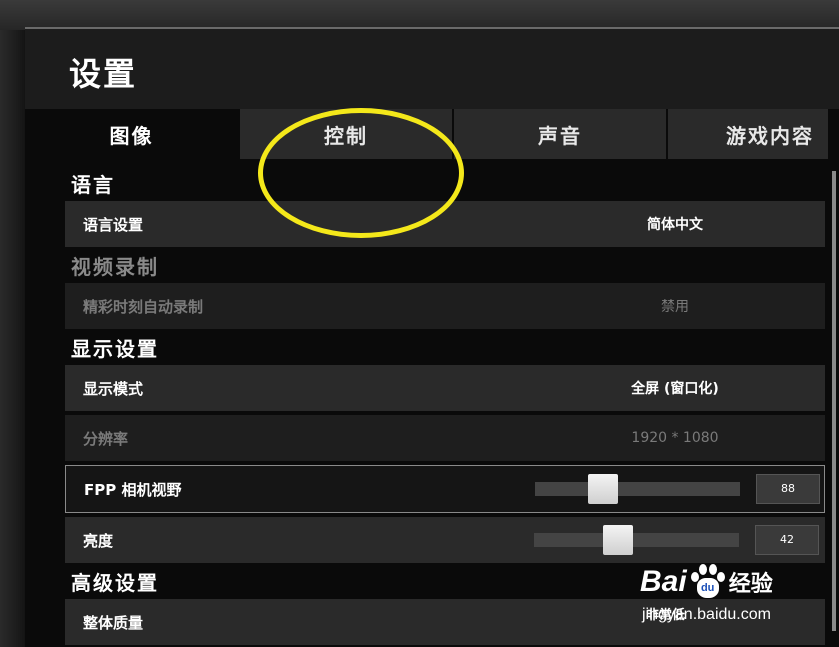  Describe the element at coordinates (748, 134) in the screenshot. I see `tab-gameplay: 游戏内容` at that location.